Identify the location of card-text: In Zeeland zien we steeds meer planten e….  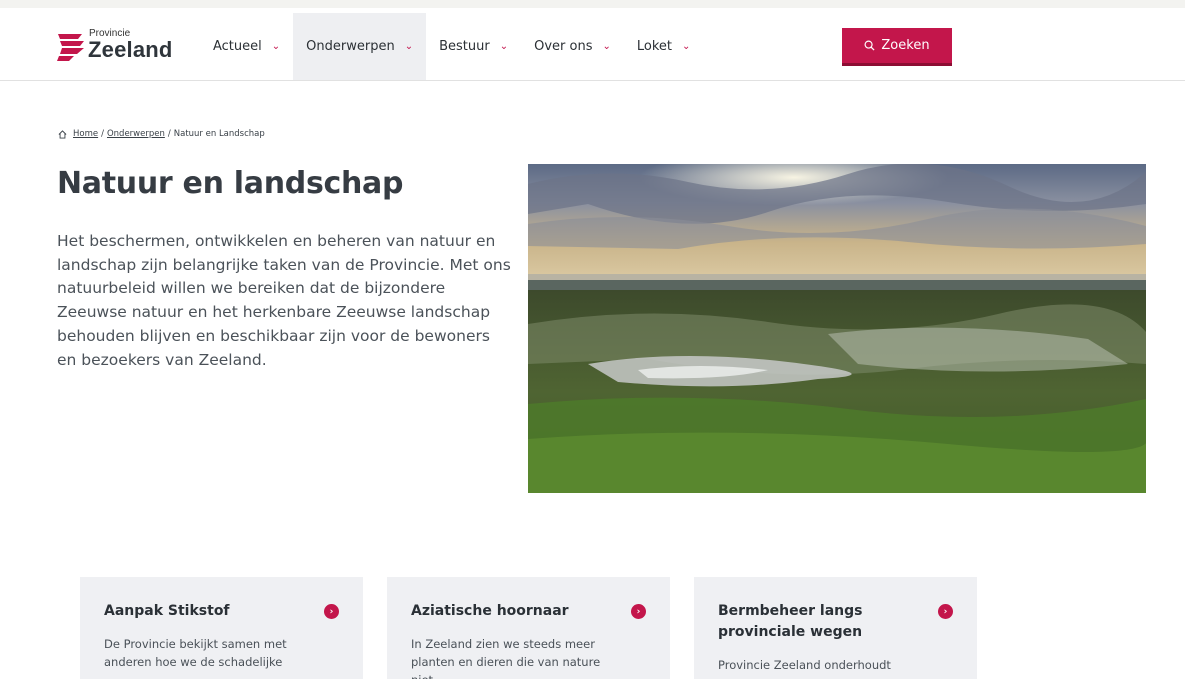
(506, 658).